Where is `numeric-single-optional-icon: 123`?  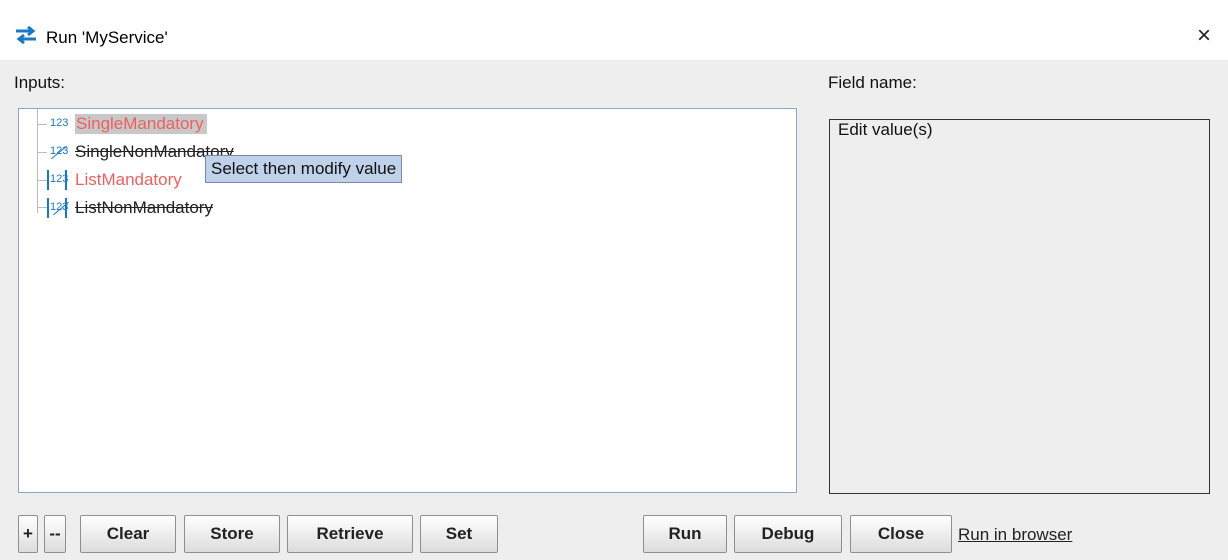
numeric-single-optional-icon: 123 is located at coordinates (58, 152).